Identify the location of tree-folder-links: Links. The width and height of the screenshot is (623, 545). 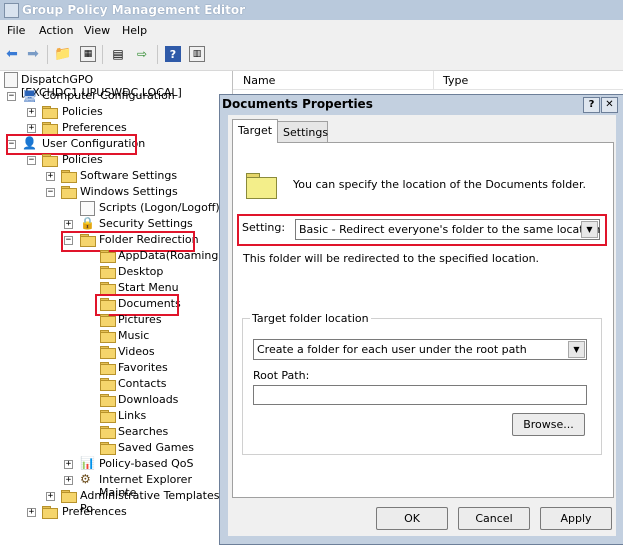
(132, 415).